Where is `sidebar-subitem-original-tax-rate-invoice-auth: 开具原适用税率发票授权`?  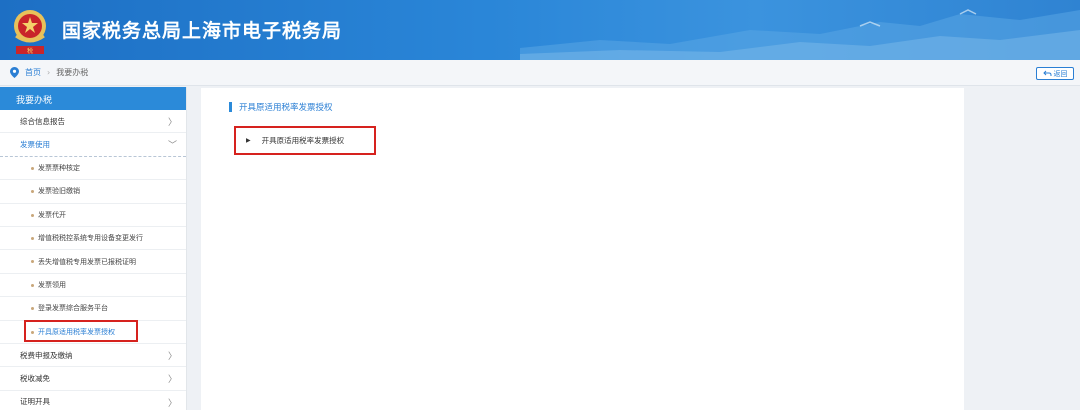
sidebar-subitem-original-tax-rate-invoice-auth: 开具原适用税率发票授权 is located at coordinates (93, 331).